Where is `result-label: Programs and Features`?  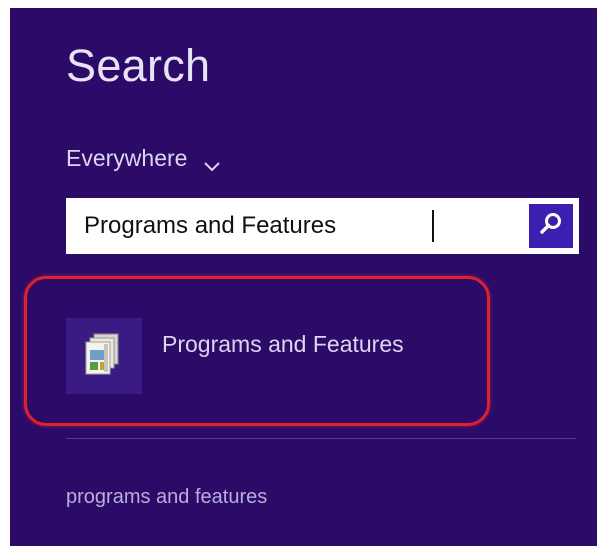 result-label: Programs and Features is located at coordinates (283, 344).